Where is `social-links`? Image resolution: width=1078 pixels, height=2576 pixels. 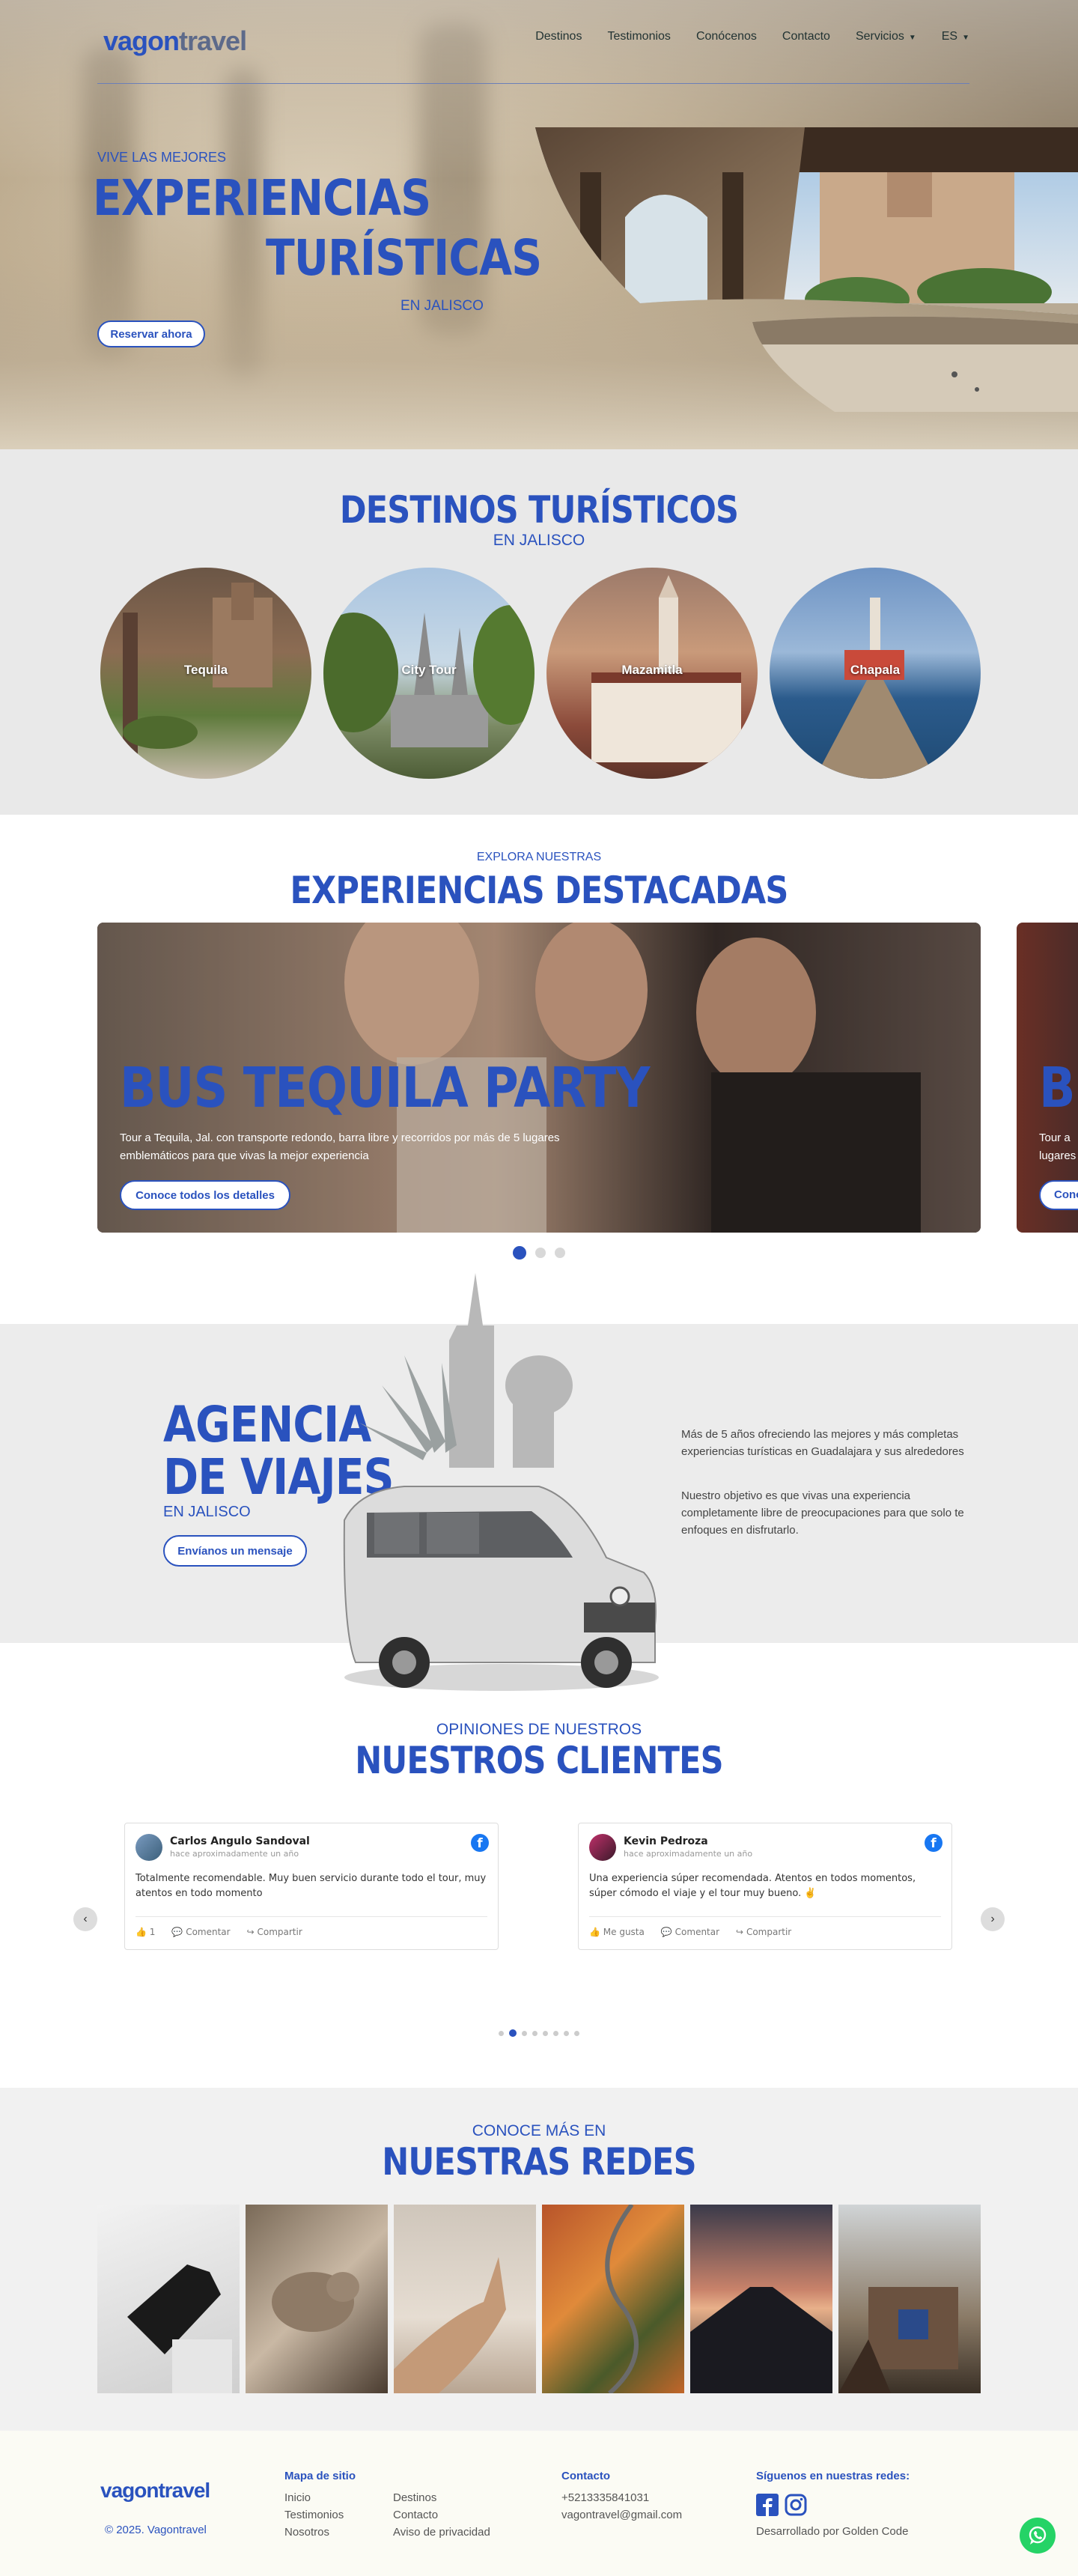 social-links is located at coordinates (781, 2505).